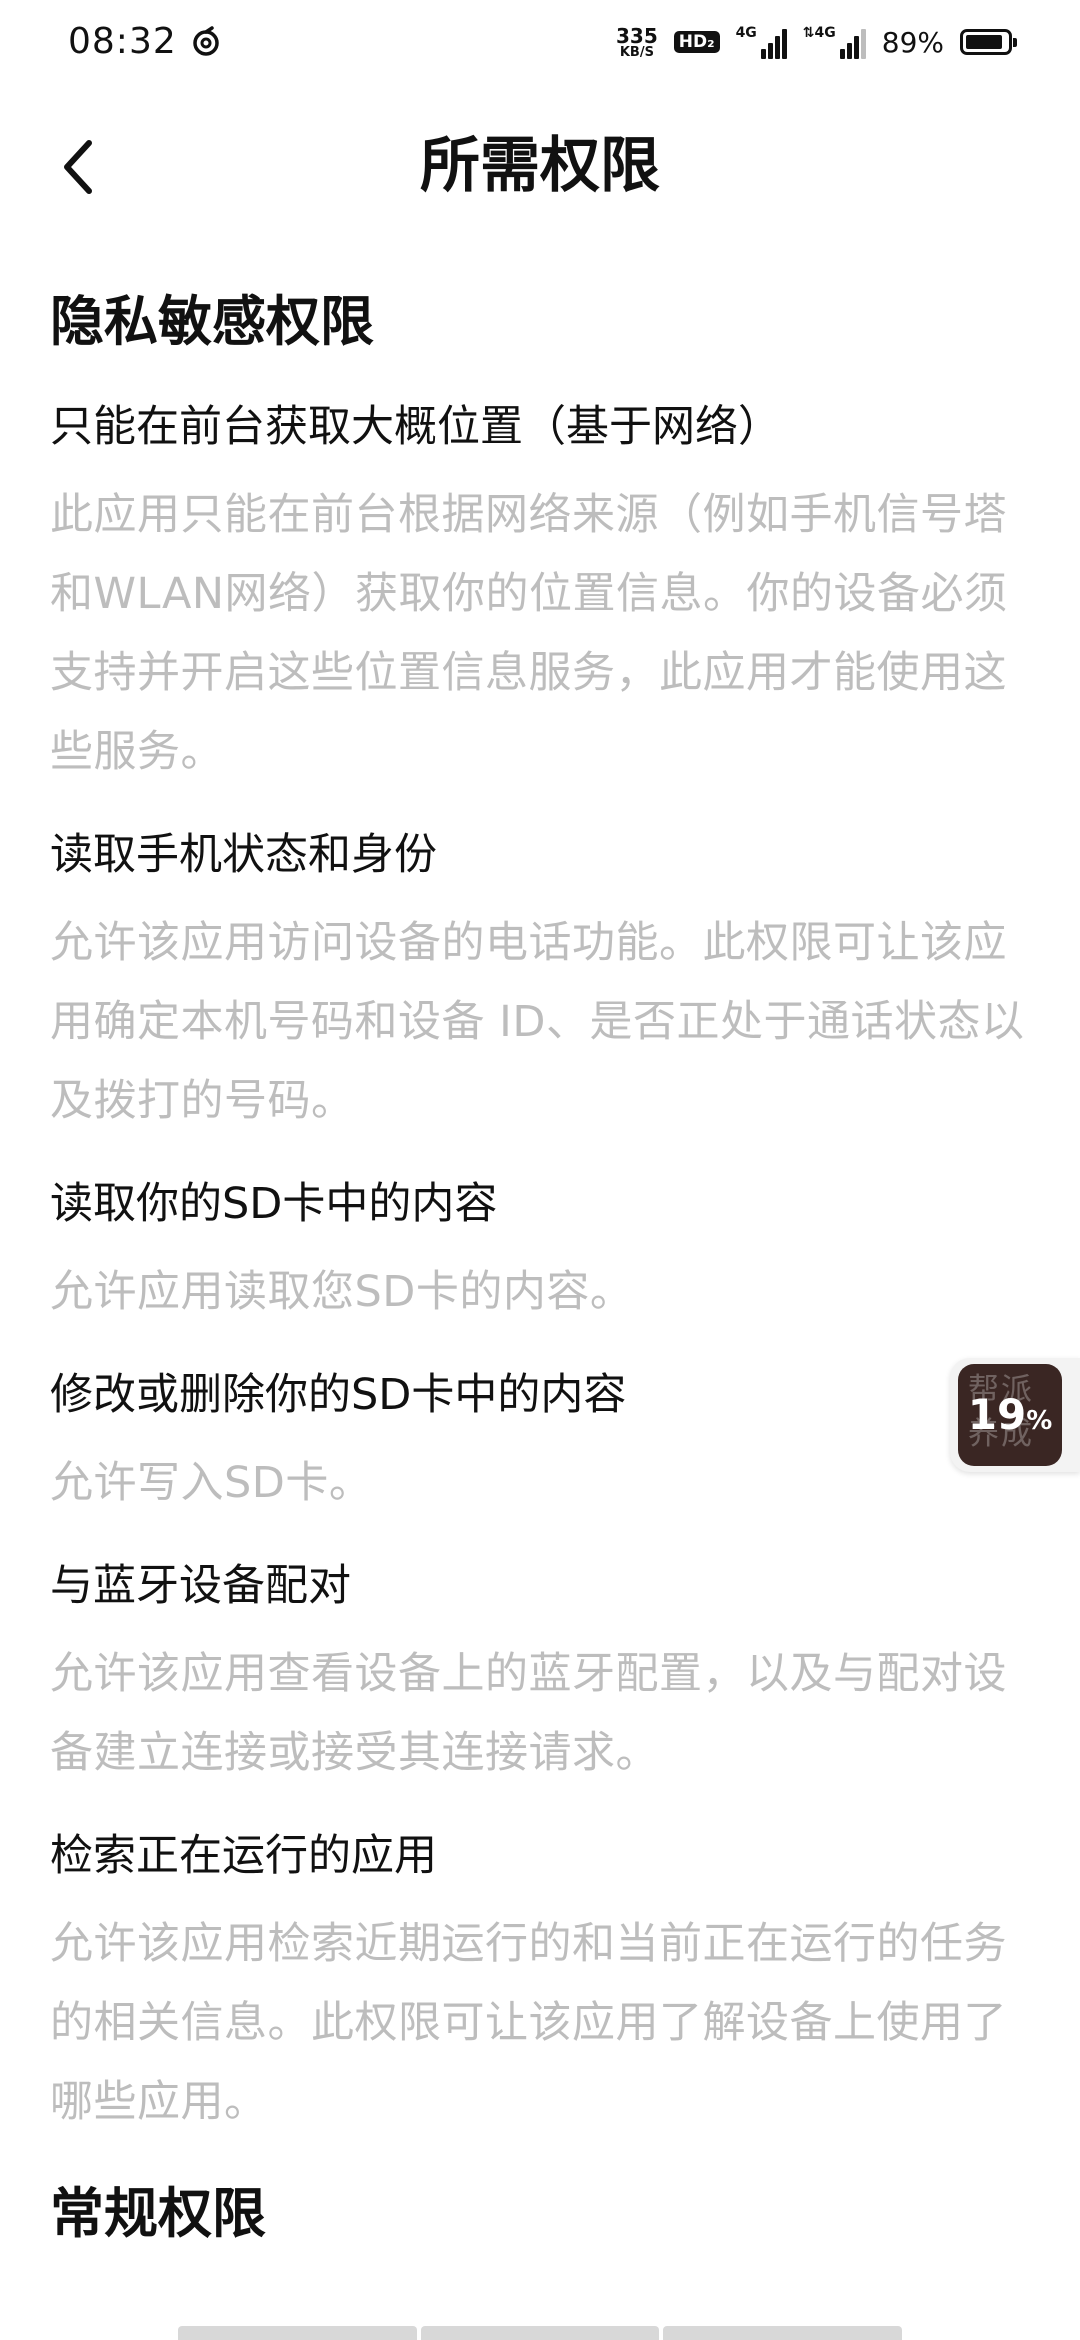 Image resolution: width=1080 pixels, height=2340 pixels. What do you see at coordinates (1039, 1421) in the screenshot?
I see `floating-widget-percent-sign: %` at bounding box center [1039, 1421].